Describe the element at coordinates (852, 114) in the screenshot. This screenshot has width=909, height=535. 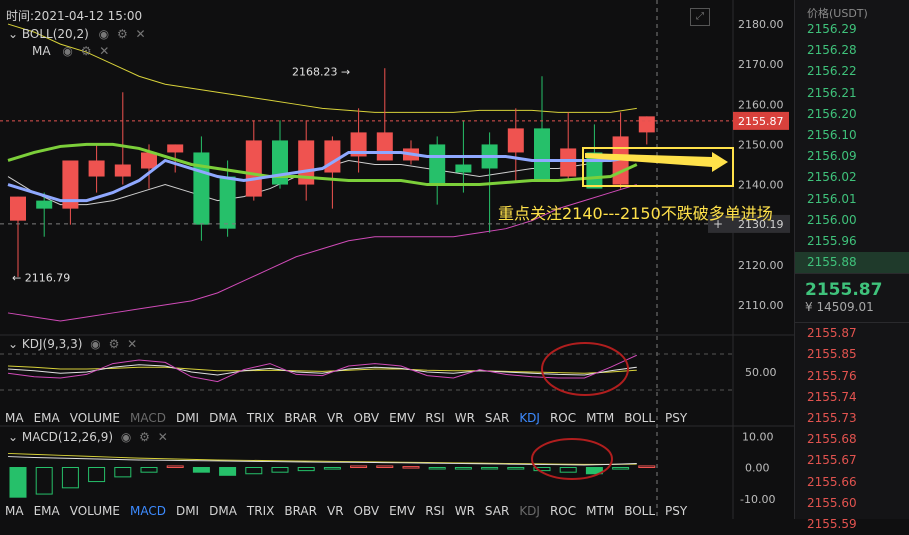
I see `ladder-bid-row: 2156.20` at that location.